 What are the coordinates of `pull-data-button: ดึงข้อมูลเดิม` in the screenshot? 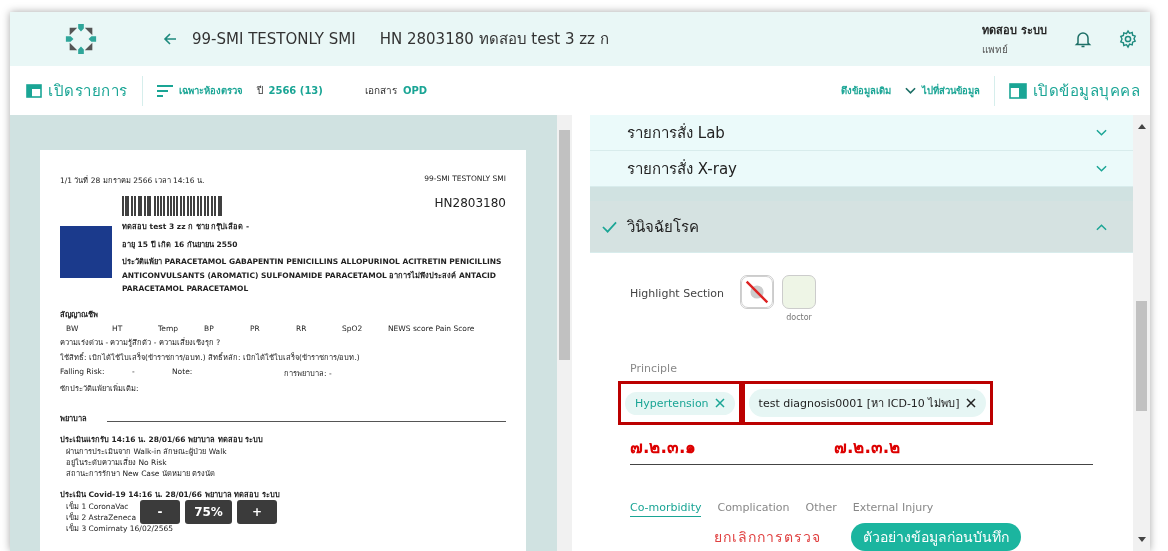 It's located at (865, 90).